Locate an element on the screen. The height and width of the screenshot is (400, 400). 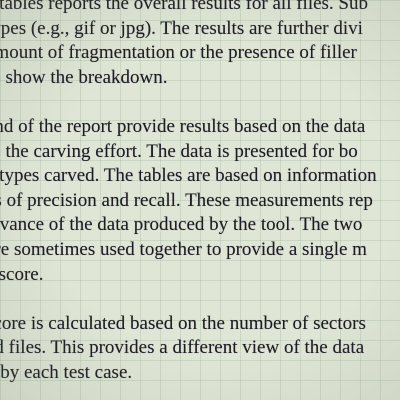
text-line: to show the breakdown. is located at coordinates (84, 77).